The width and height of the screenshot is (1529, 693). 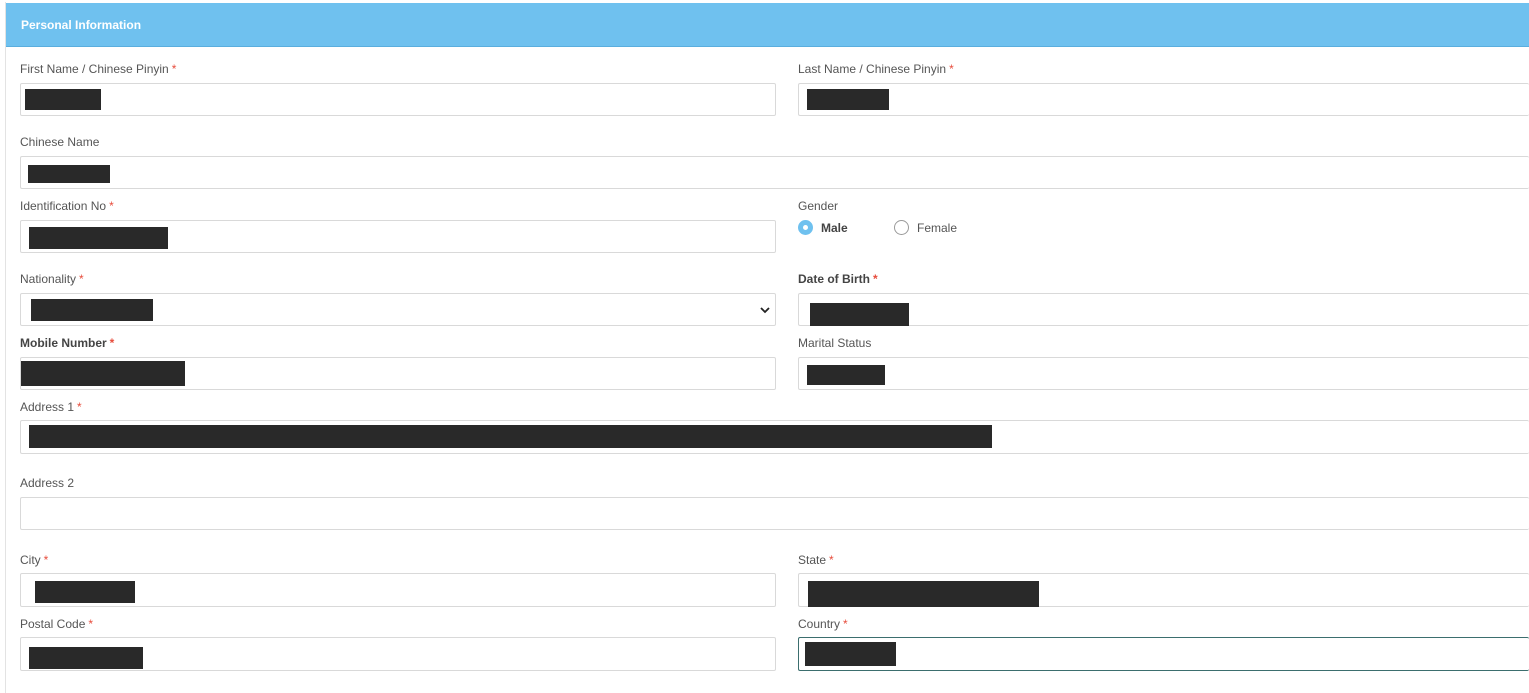 What do you see at coordinates (901, 227) in the screenshot?
I see `gender-female-radio` at bounding box center [901, 227].